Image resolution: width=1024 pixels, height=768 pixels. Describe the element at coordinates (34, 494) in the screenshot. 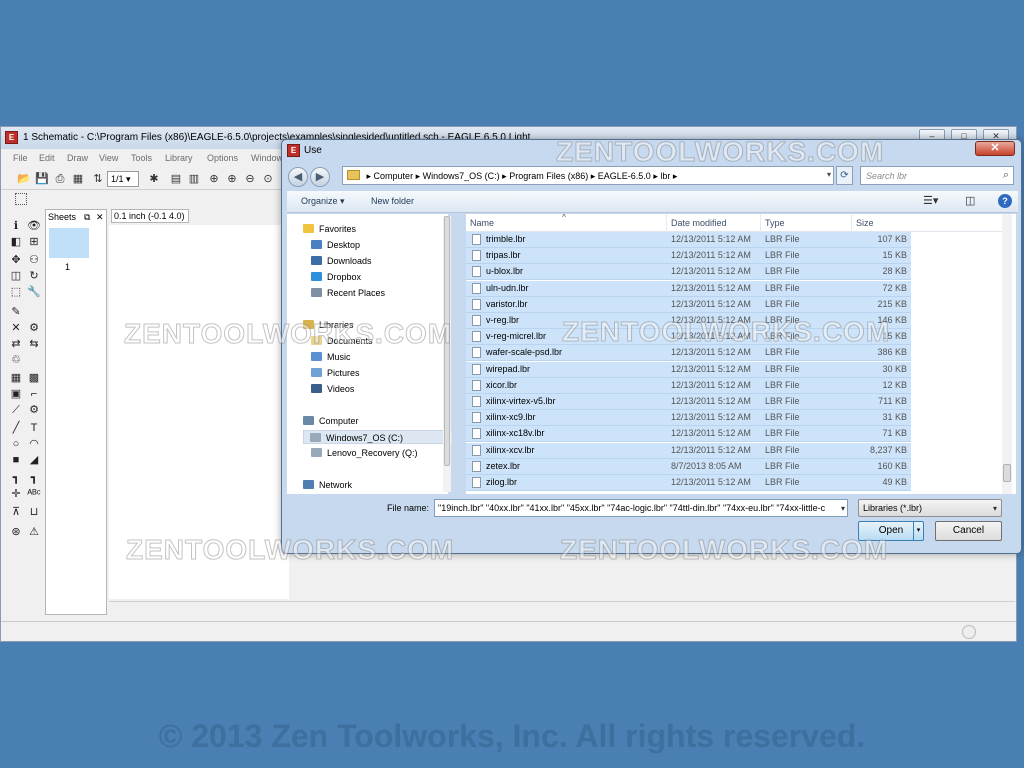

I see `label-icon: ᴬᴮᶜ` at that location.